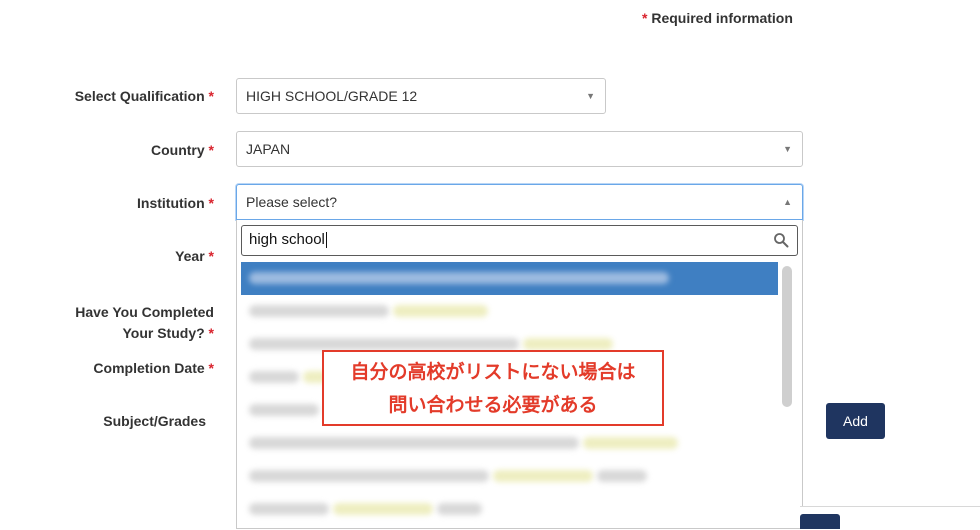 The image size is (980, 530). What do you see at coordinates (154, 421) in the screenshot?
I see `subject-grades-label: Subject/Grades` at bounding box center [154, 421].